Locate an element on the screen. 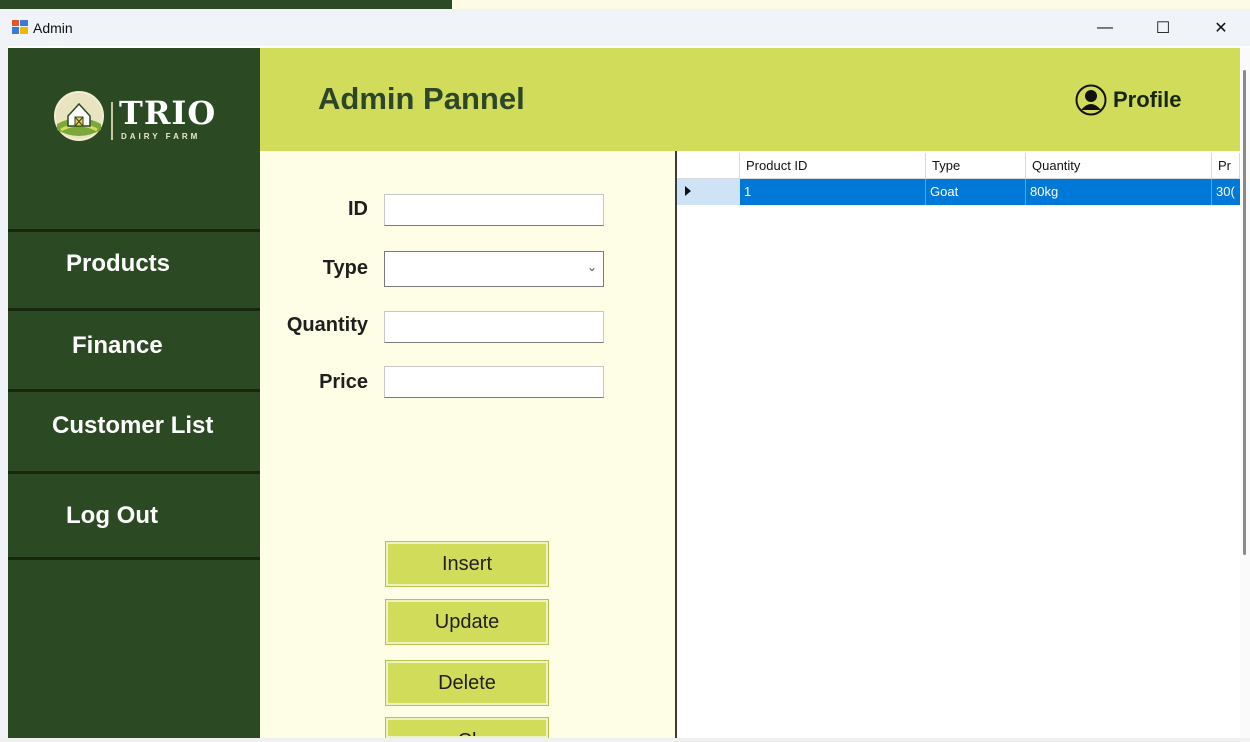  background-window-strip is located at coordinates (226, 4).